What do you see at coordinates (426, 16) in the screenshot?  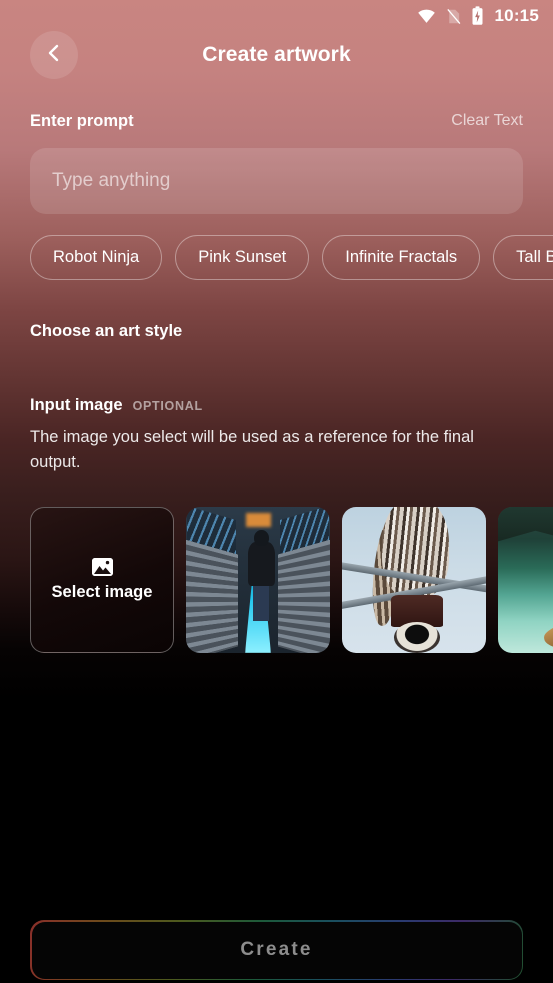 I see `wifi-icon` at bounding box center [426, 16].